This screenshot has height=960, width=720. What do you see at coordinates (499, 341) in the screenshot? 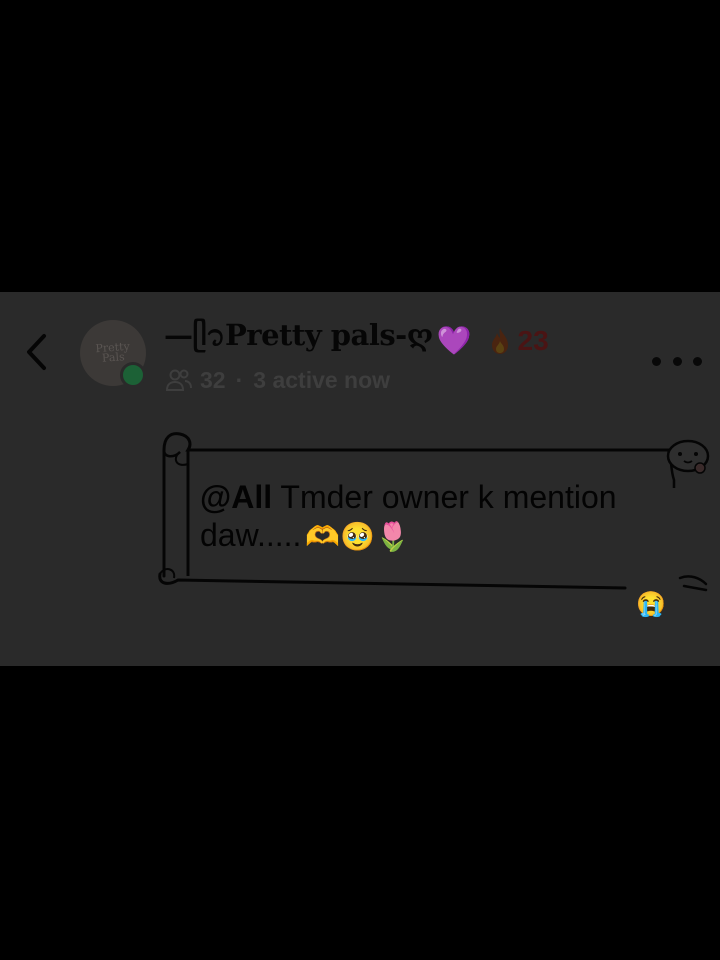
I see `fire-icon` at bounding box center [499, 341].